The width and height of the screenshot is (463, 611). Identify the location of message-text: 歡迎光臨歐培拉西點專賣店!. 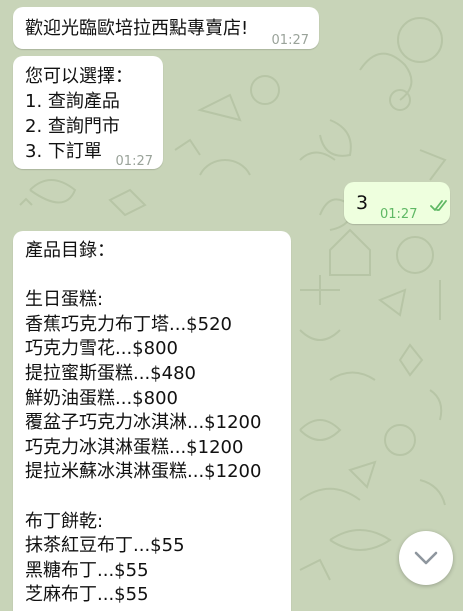
(137, 28).